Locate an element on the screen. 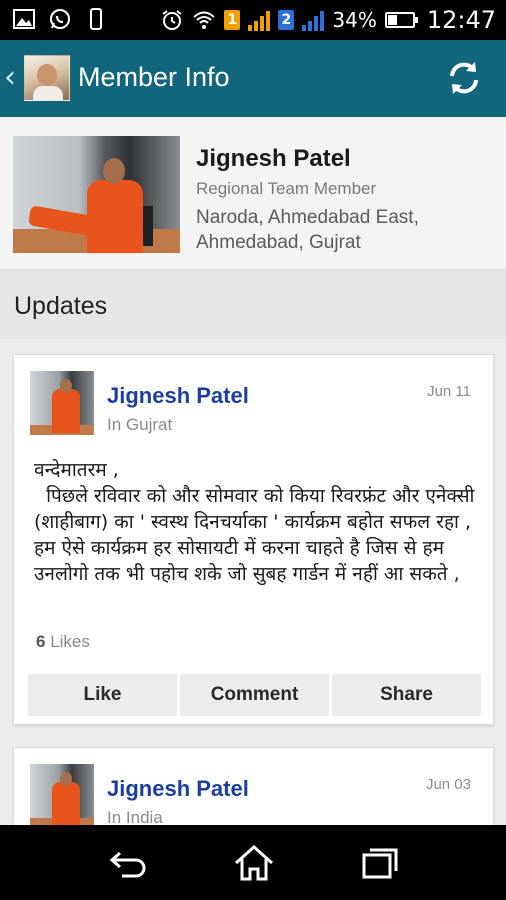  refresh-icon is located at coordinates (464, 78).